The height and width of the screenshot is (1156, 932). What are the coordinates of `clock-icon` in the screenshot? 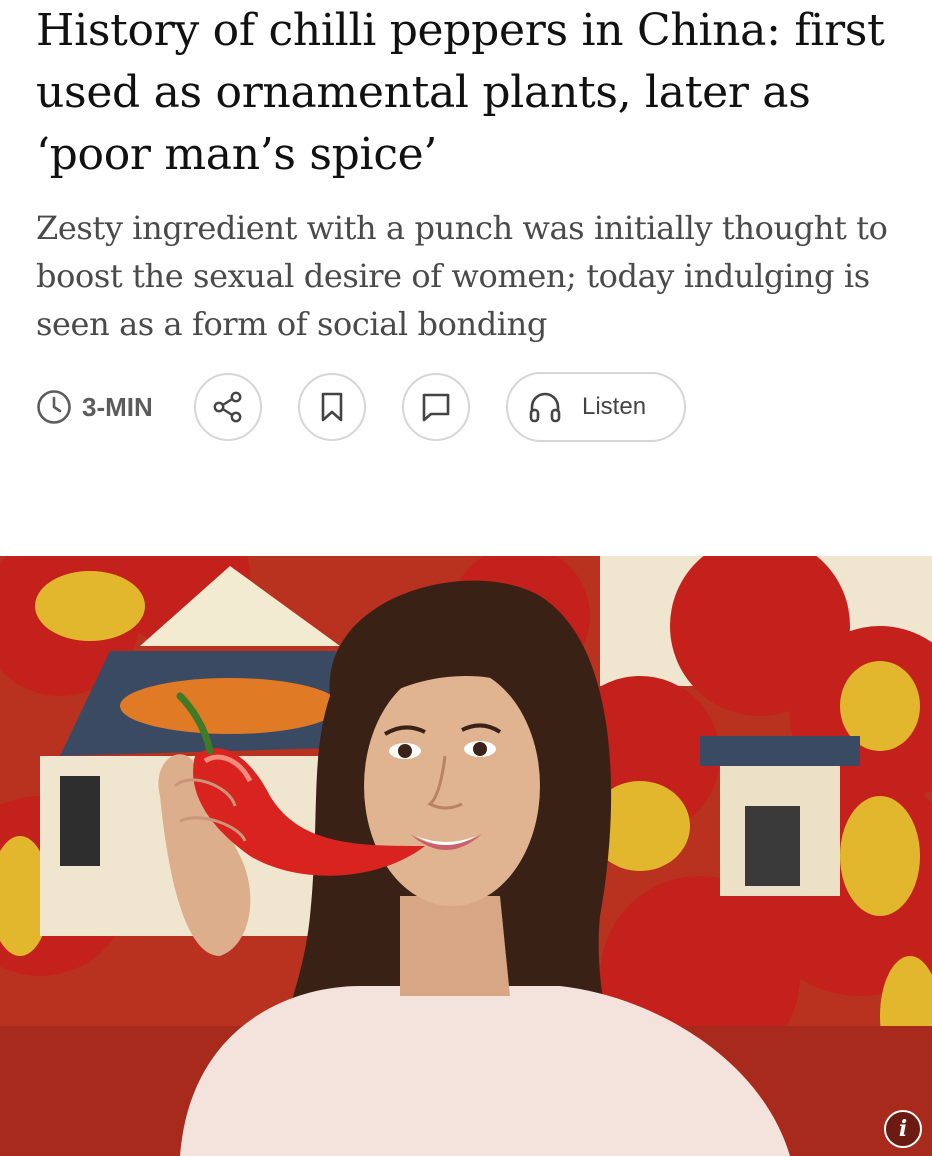 It's located at (54, 407).